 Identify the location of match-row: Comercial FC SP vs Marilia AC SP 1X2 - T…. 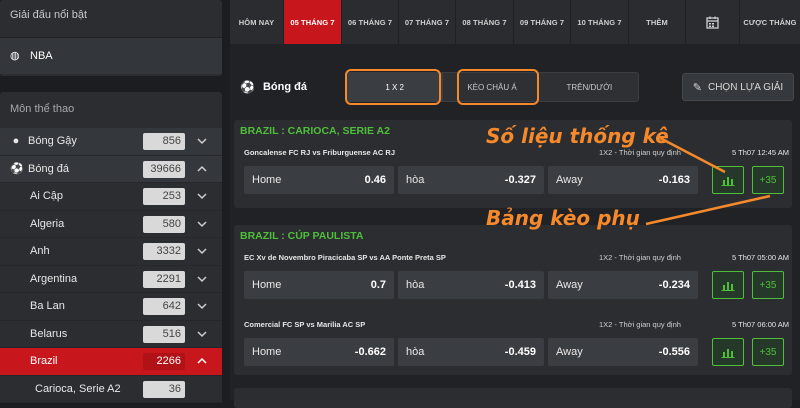
(513, 349).